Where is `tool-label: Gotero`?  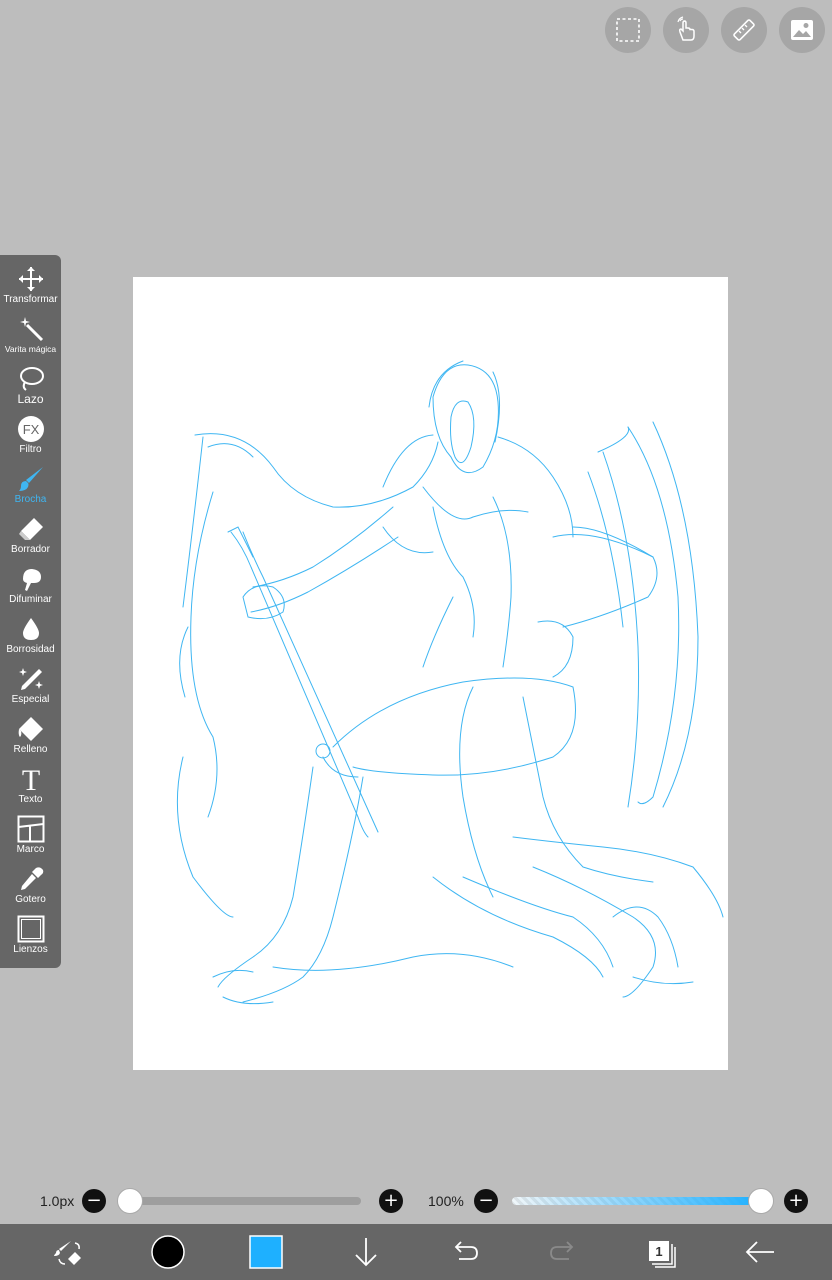 tool-label: Gotero is located at coordinates (30, 899).